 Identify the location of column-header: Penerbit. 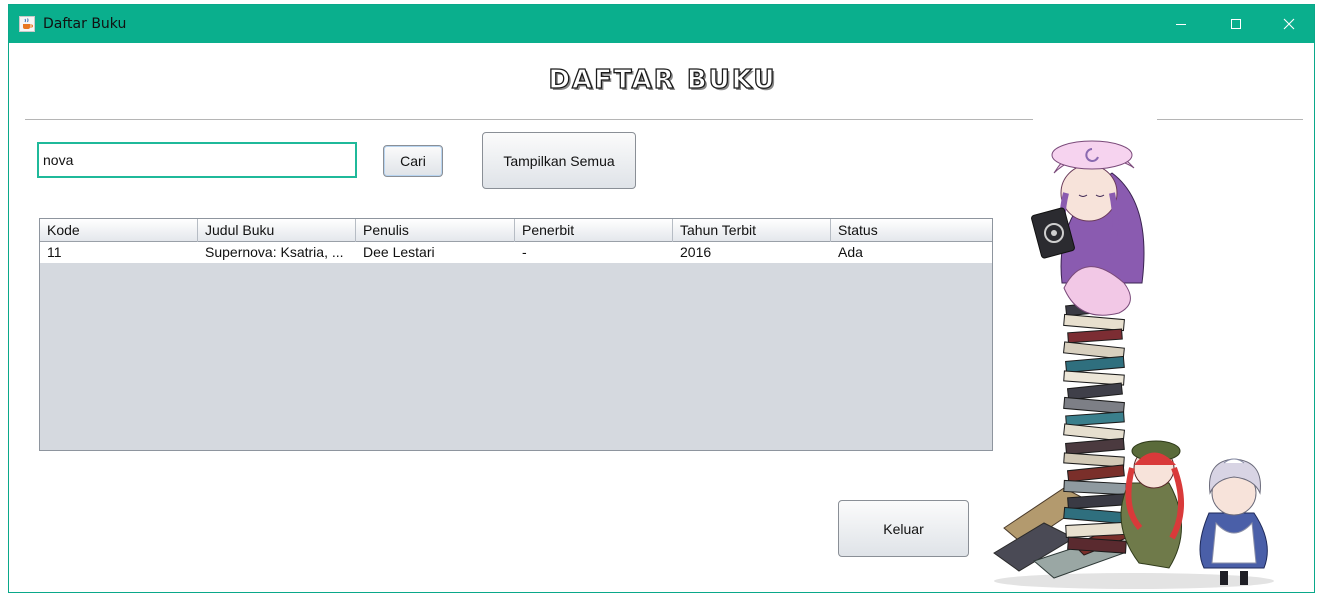
(594, 230).